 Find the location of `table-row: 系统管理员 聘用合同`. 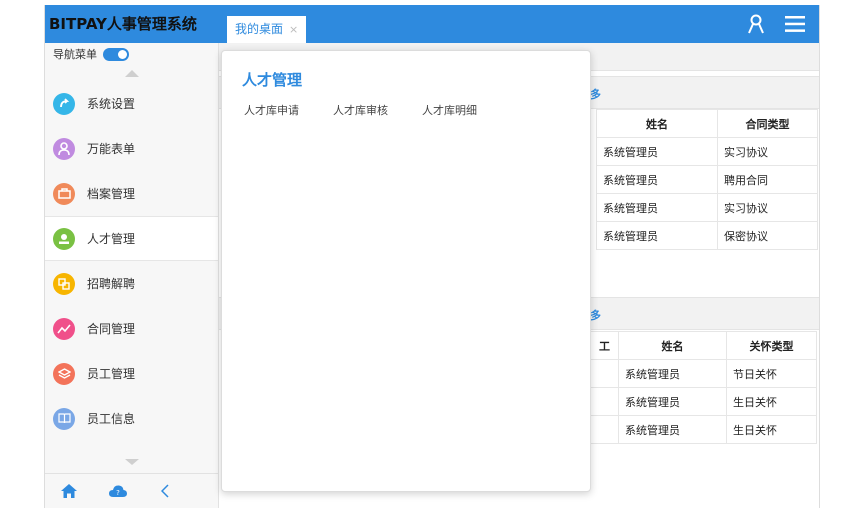

table-row: 系统管理员 聘用合同 is located at coordinates (707, 179).